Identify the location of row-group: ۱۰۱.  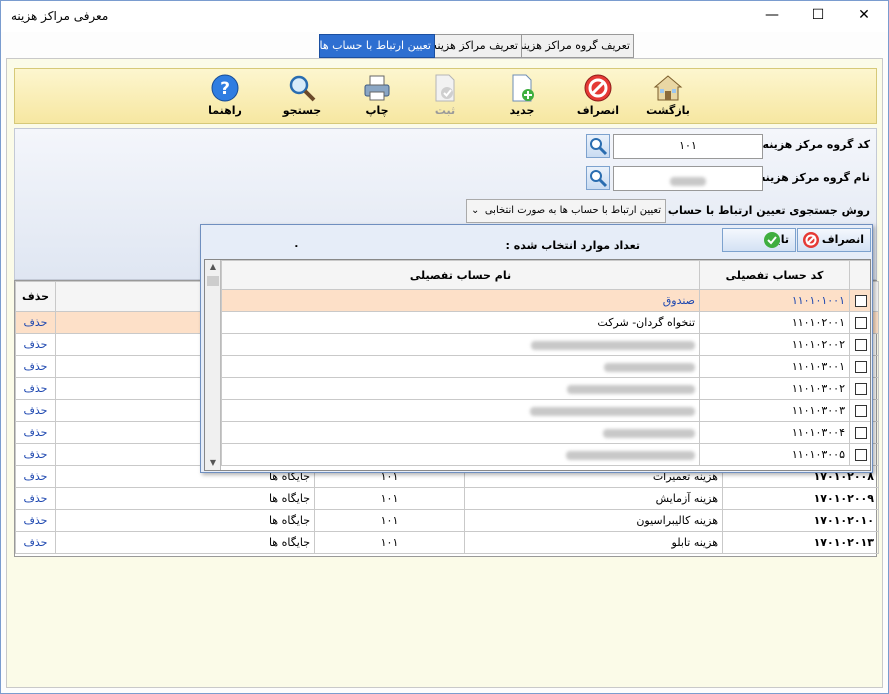
(389, 498).